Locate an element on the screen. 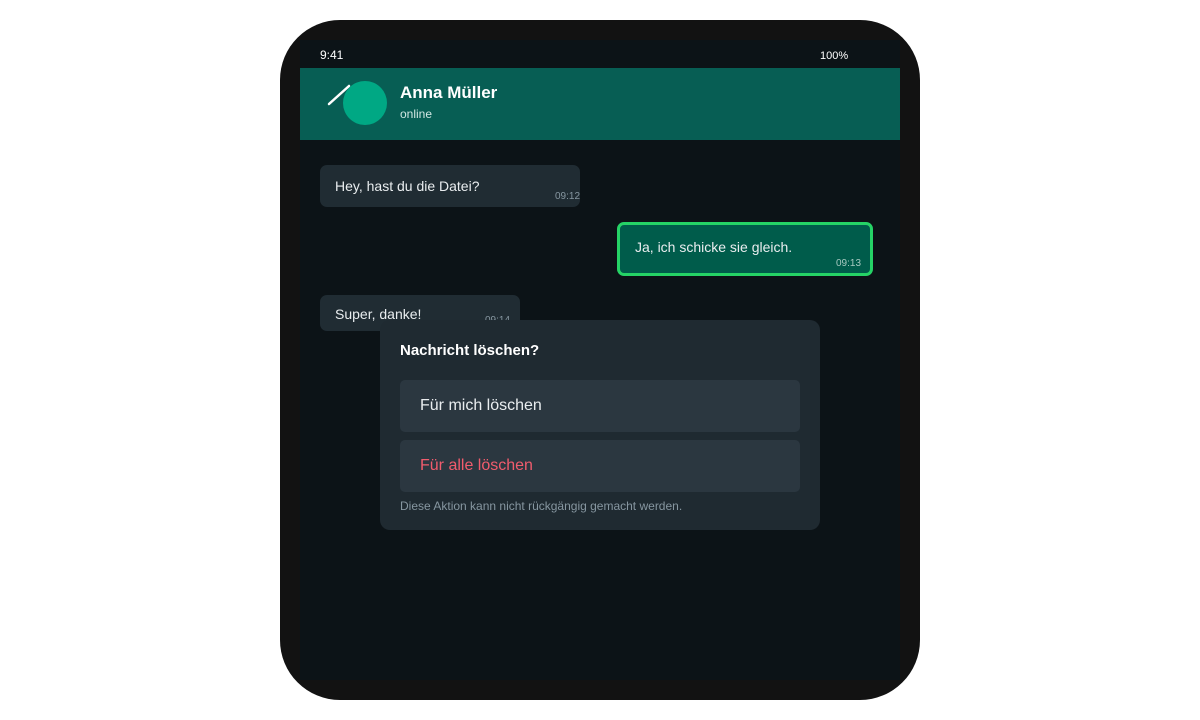 The image size is (1200, 720). message-time: 09:13 is located at coordinates (849, 263).